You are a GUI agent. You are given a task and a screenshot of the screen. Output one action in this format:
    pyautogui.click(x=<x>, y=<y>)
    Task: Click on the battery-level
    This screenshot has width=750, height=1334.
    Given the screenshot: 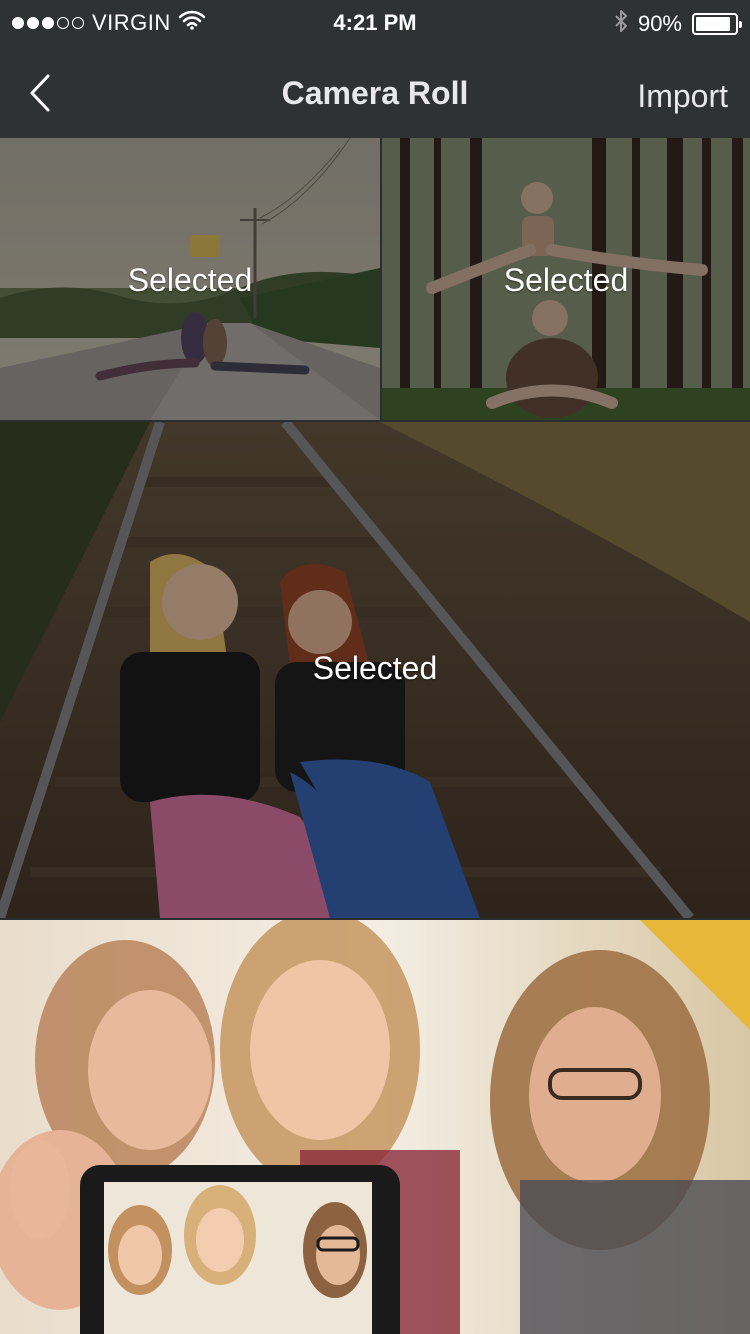 What is the action you would take?
    pyautogui.click(x=713, y=24)
    